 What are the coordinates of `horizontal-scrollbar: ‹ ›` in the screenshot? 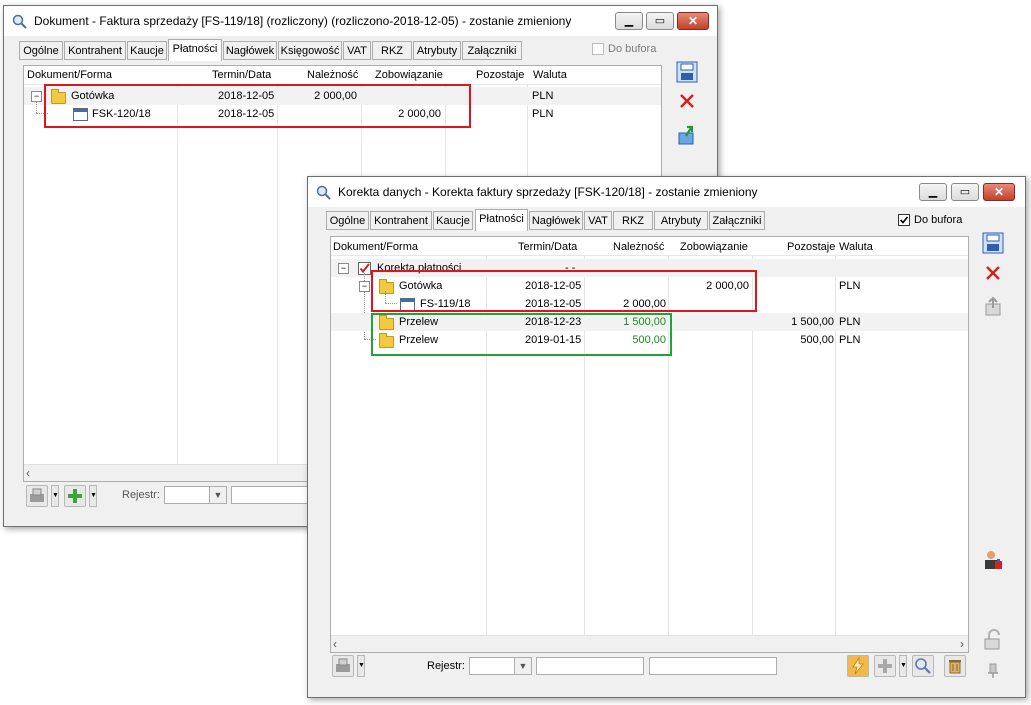 It's located at (649, 643).